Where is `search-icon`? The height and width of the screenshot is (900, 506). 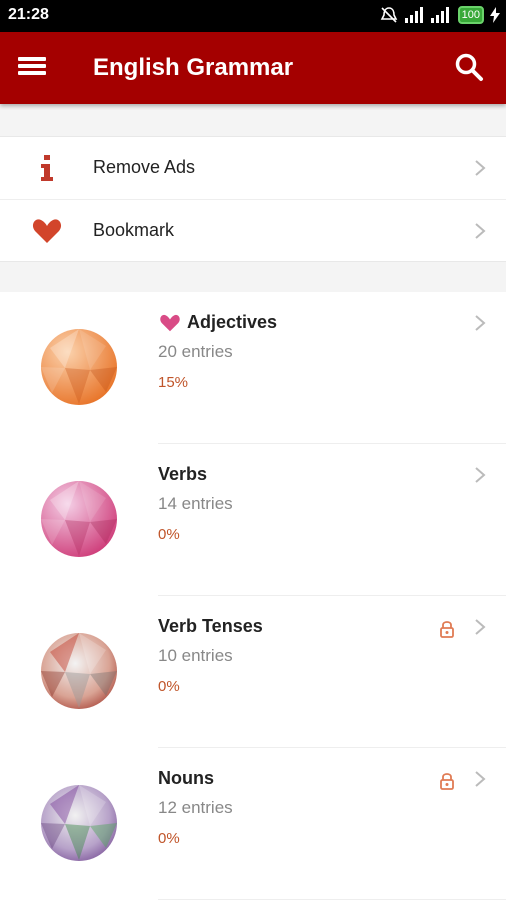 search-icon is located at coordinates (469, 67).